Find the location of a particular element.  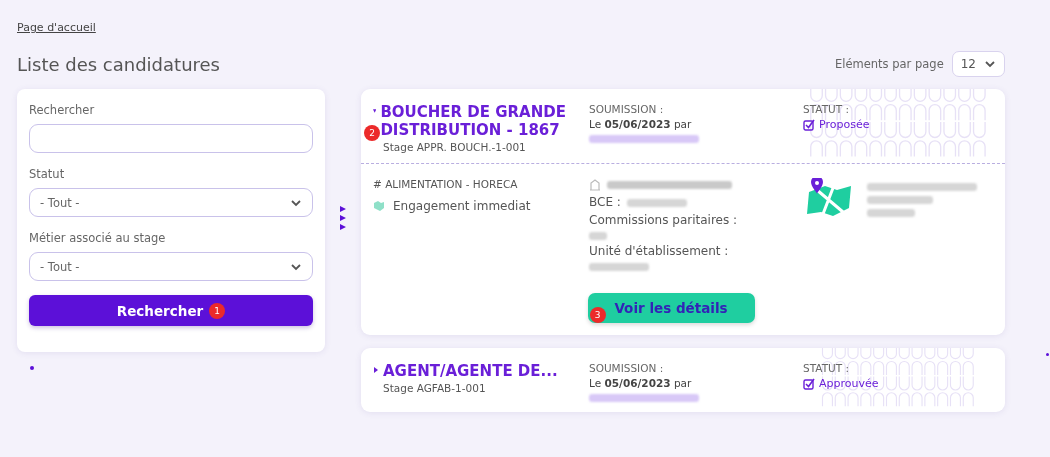

field-label: Statut is located at coordinates (47, 174).